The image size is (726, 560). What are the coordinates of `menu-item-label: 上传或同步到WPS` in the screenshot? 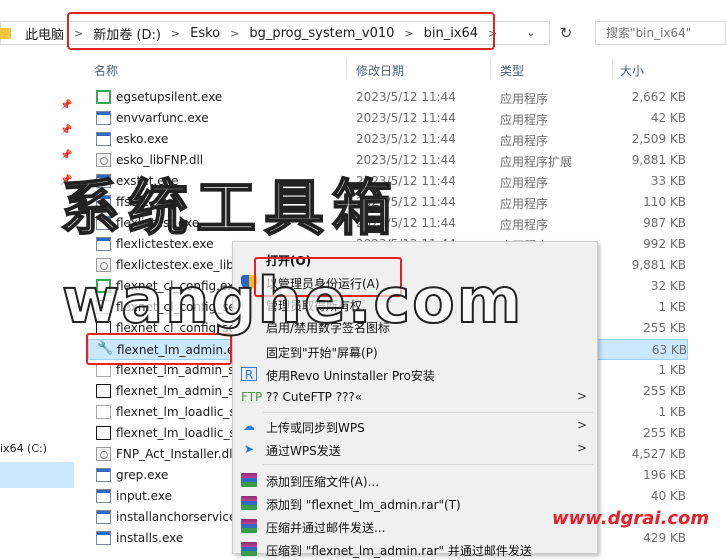 It's located at (315, 428).